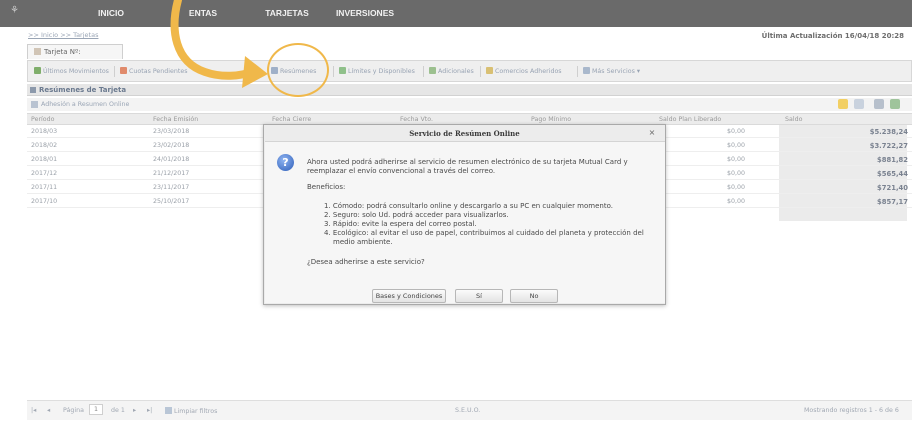  I want to click on terms-button: Bases y Condiciones, so click(409, 296).